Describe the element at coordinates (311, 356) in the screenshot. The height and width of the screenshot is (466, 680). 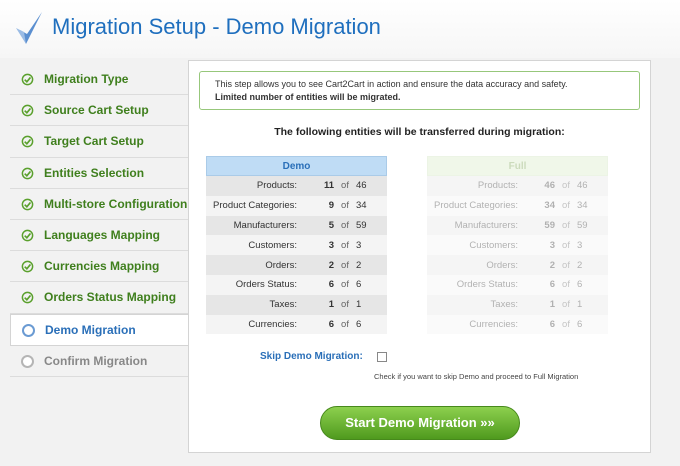
I see `skip-demo-label: Skip Demo Migration:` at that location.